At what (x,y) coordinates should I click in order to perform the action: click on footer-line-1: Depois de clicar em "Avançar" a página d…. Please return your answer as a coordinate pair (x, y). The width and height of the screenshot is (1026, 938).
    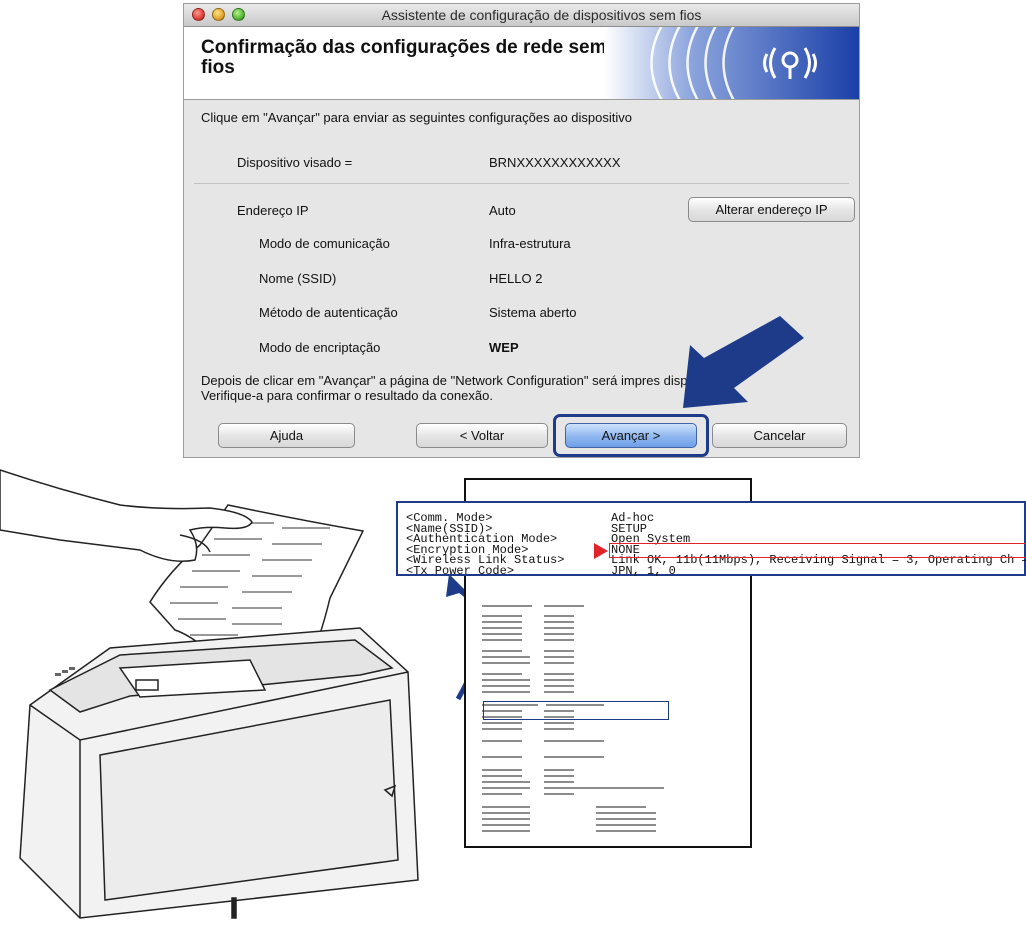
    Looking at the image, I should click on (464, 380).